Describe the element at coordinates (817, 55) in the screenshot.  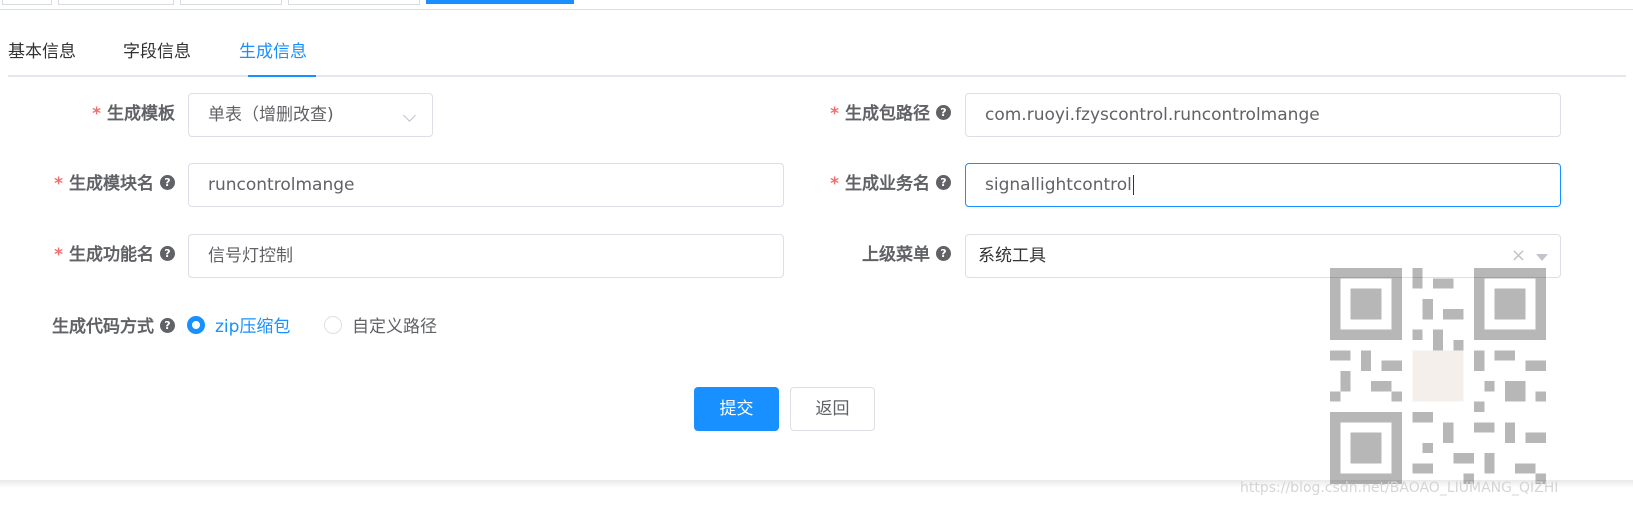
I see `form-tabs: 基本信息 字段信息 生成信息` at that location.